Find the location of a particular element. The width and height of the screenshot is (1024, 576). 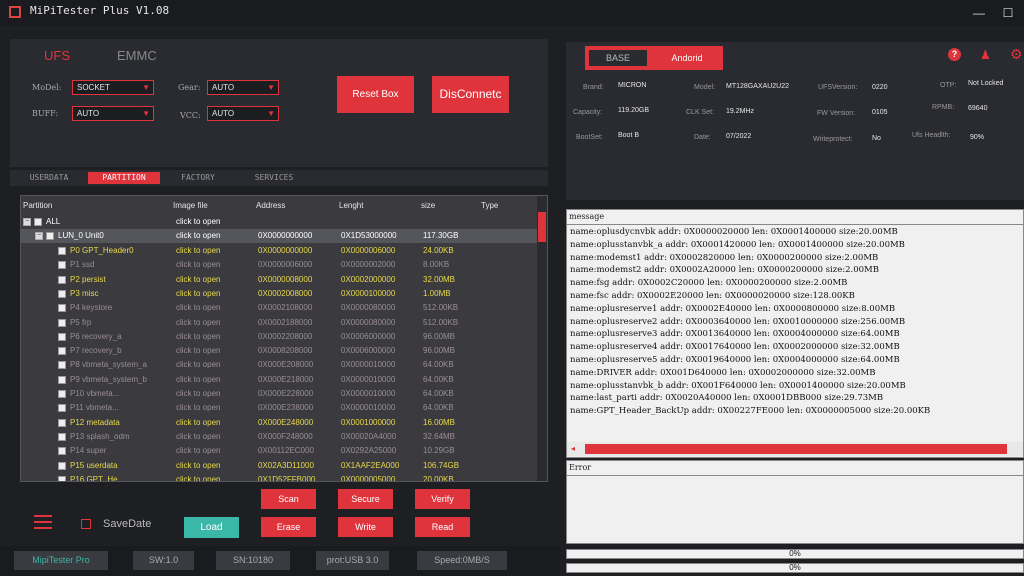

gear-select: AUTO ▼ is located at coordinates (243, 87).